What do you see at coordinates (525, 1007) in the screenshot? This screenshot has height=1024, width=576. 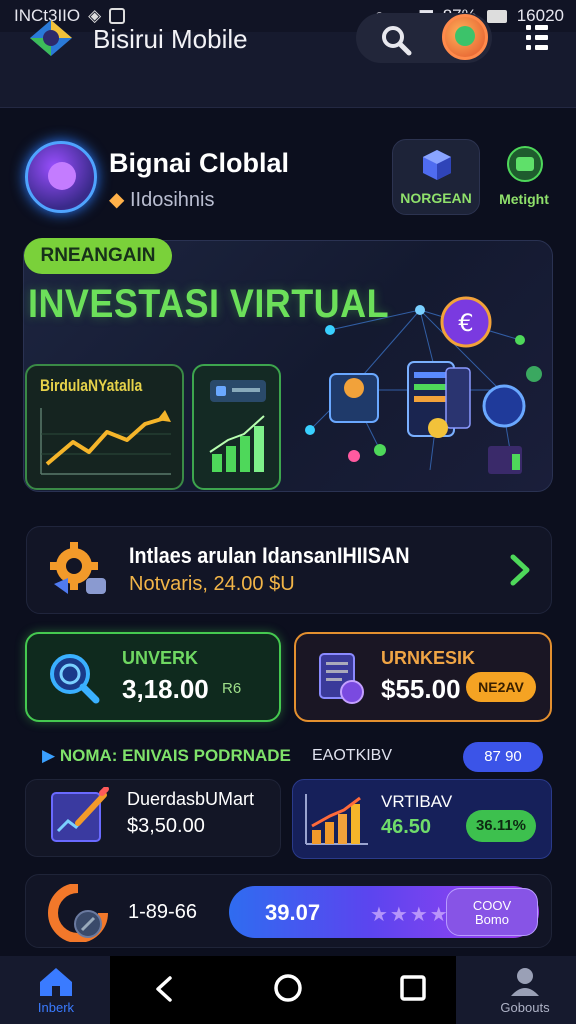 I see `nav-profile-label: Gobouts` at bounding box center [525, 1007].